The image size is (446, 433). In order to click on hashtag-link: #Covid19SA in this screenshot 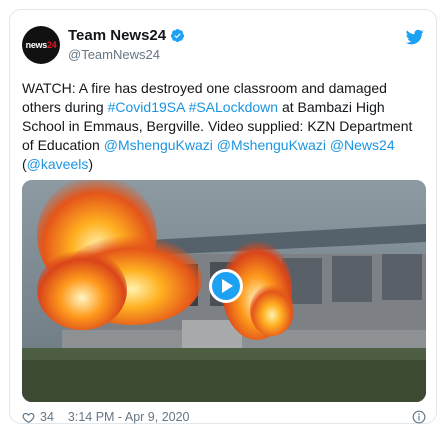, I will do `click(146, 107)`.